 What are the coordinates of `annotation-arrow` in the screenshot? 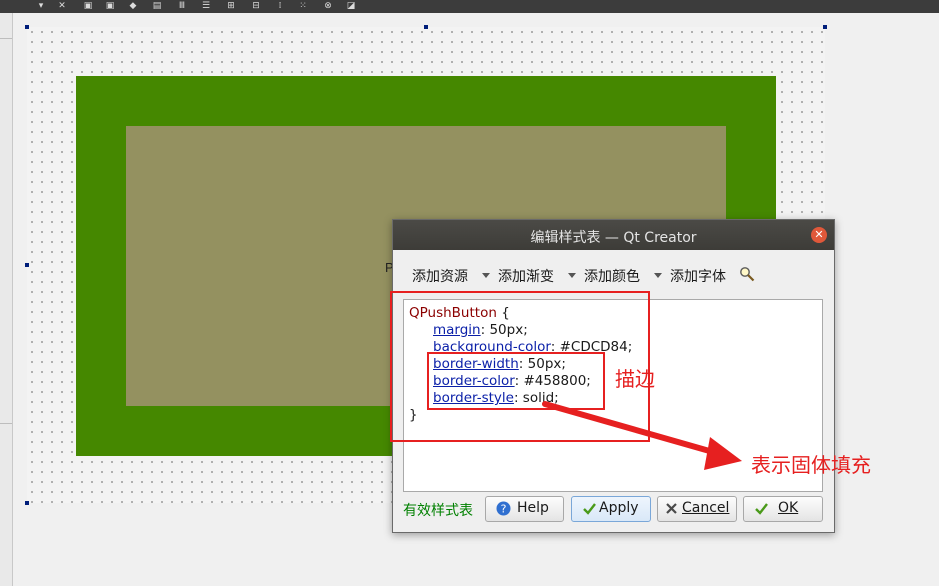 It's located at (642, 435).